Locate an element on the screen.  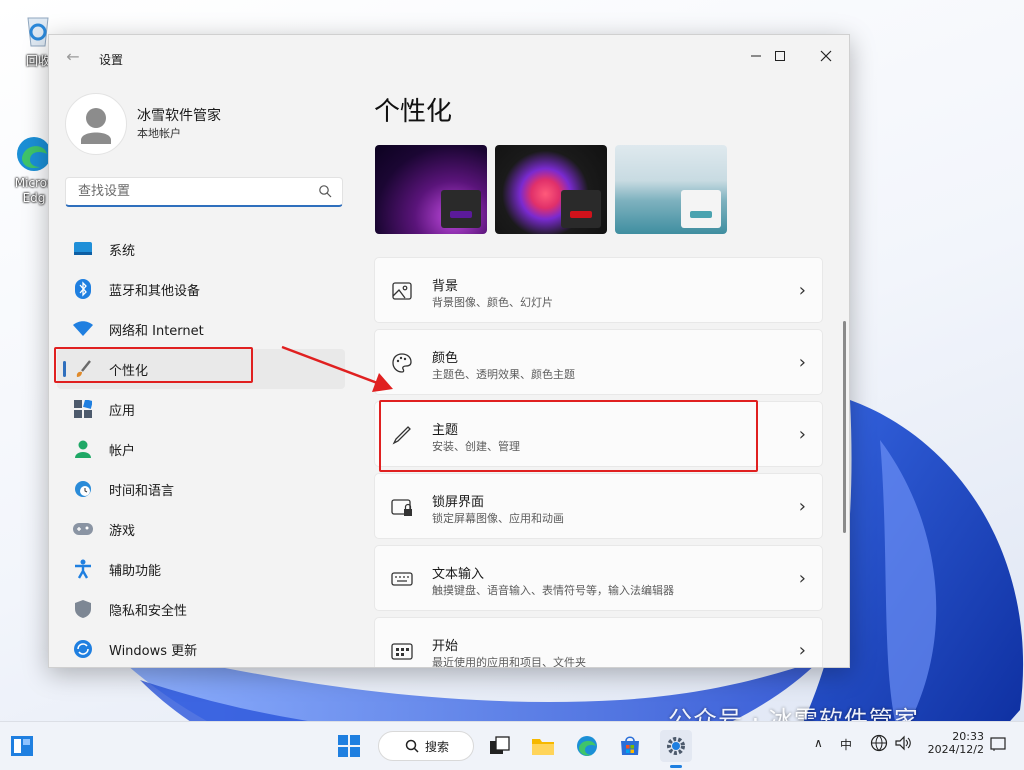
show-hidden-icons: ∧ is located at coordinates (818, 743).